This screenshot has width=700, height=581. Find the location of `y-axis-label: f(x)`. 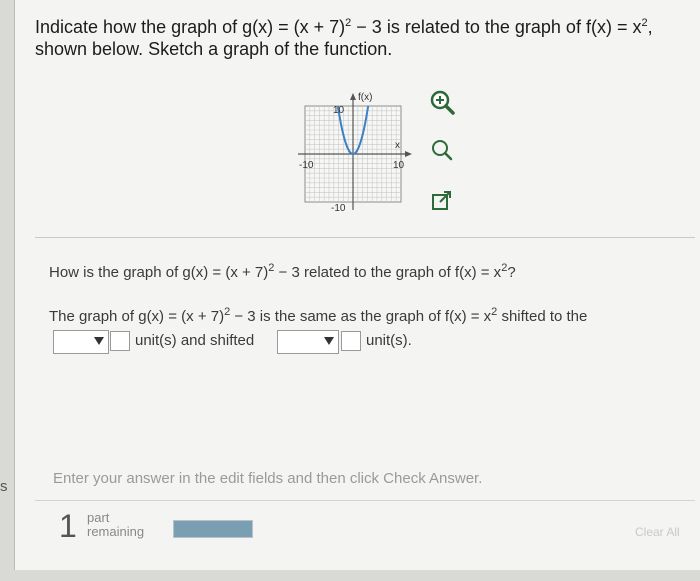

y-axis-label: f(x) is located at coordinates (365, 97).